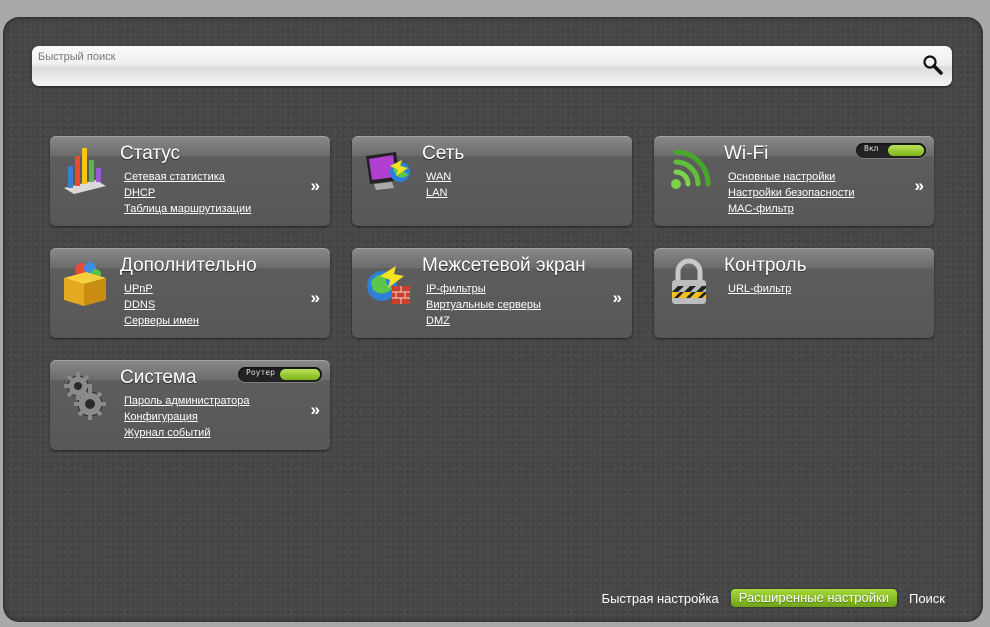 The image size is (990, 627). I want to click on wifi-link-basic-settings: Основные настройки, so click(791, 177).